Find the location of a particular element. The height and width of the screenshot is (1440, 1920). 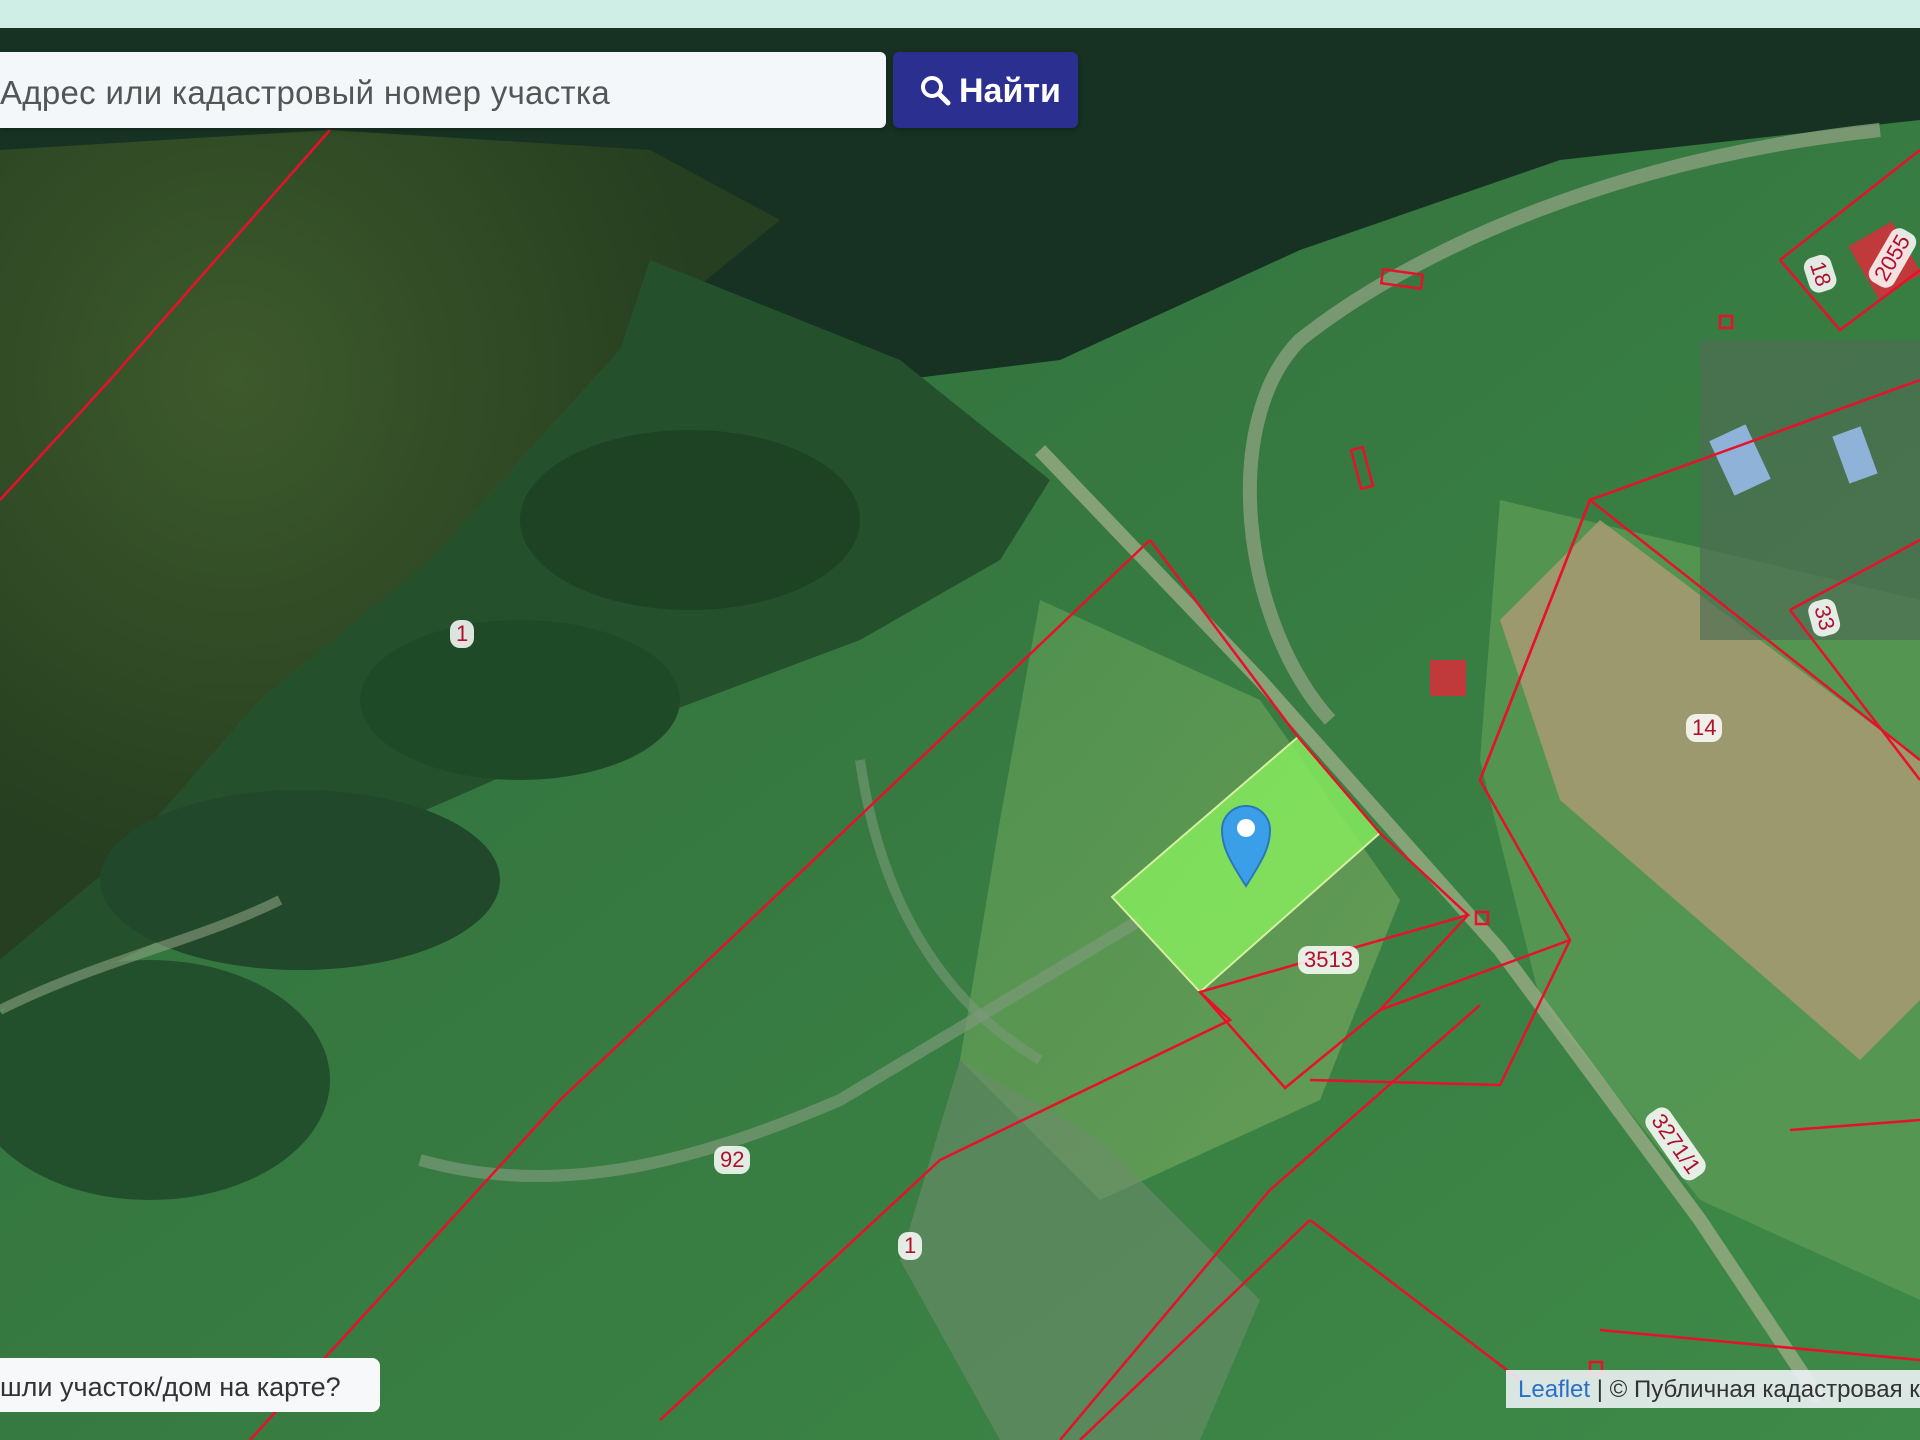

search-input: Адрес или кадастровый номер участка is located at coordinates (443, 90).